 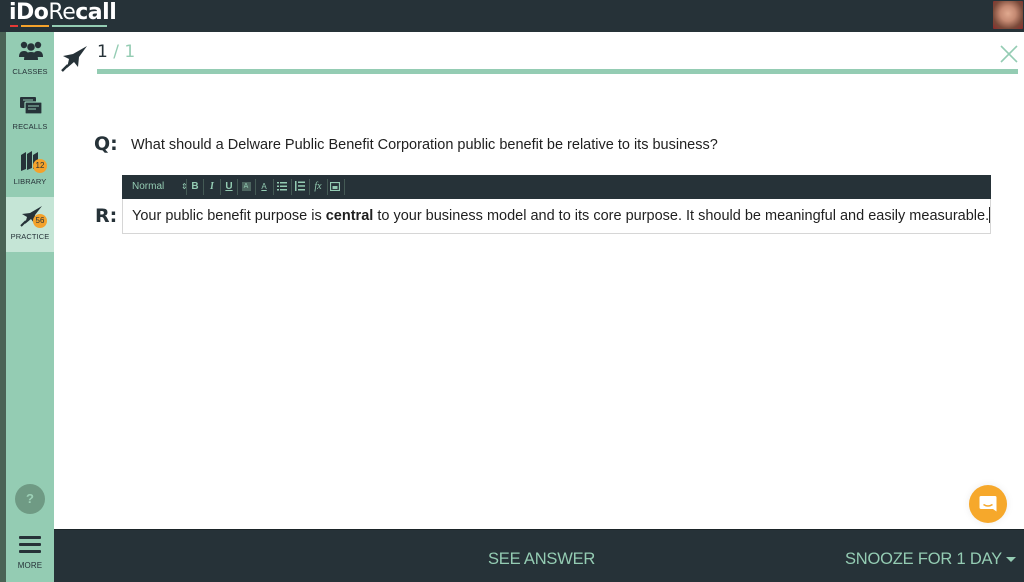 I want to click on sidebar-item-label: LIBRARY, so click(x=30, y=181).